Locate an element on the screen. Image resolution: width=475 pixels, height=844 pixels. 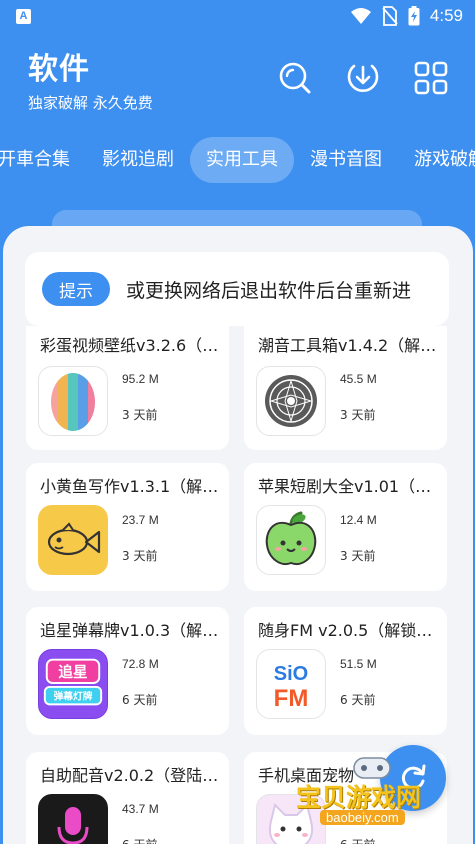
watermark: 宝贝游戏网 baobeiy.com is located at coordinates (372, 797).